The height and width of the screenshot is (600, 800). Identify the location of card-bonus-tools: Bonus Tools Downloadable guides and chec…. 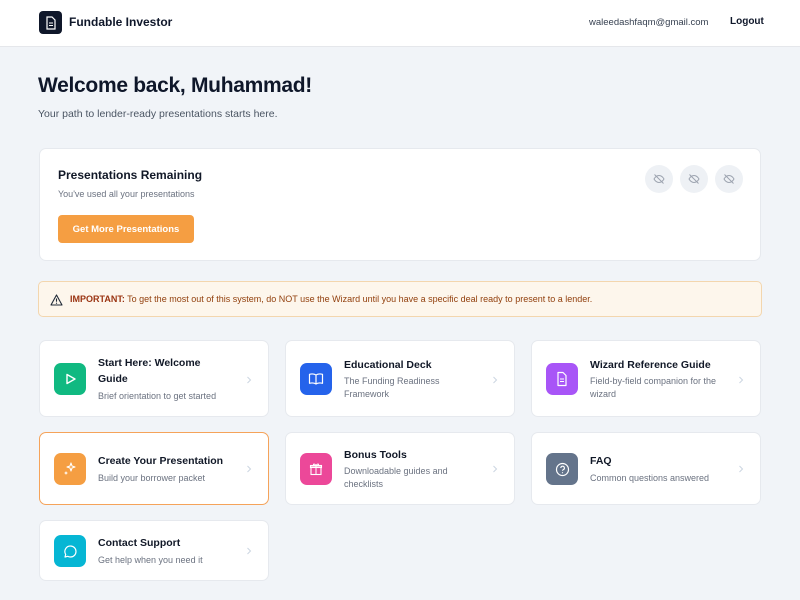
(400, 468).